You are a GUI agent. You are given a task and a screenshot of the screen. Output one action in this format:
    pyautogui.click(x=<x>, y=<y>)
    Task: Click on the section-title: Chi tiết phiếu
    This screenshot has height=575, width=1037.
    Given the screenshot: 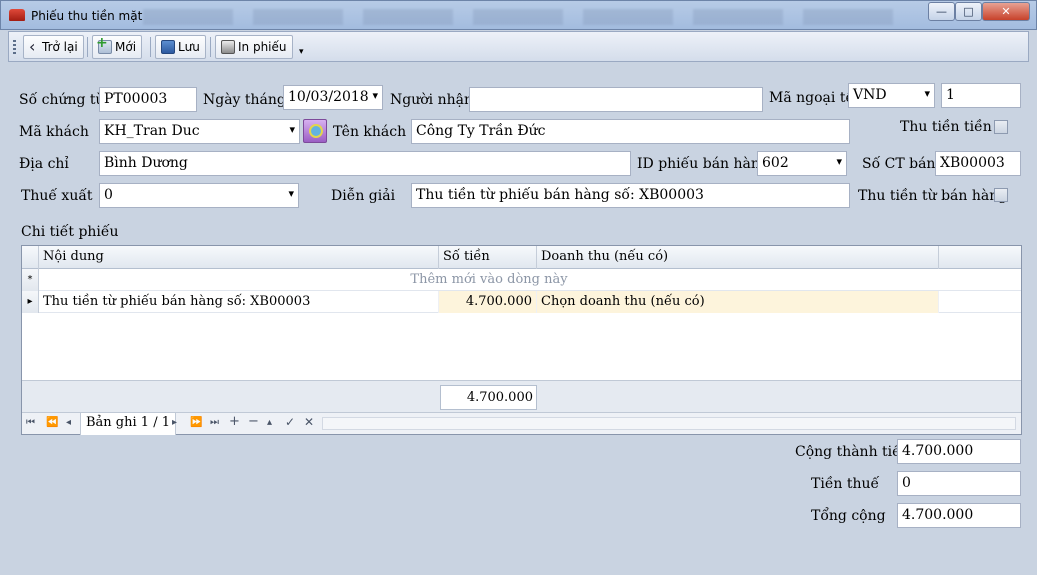 What is the action you would take?
    pyautogui.click(x=70, y=232)
    